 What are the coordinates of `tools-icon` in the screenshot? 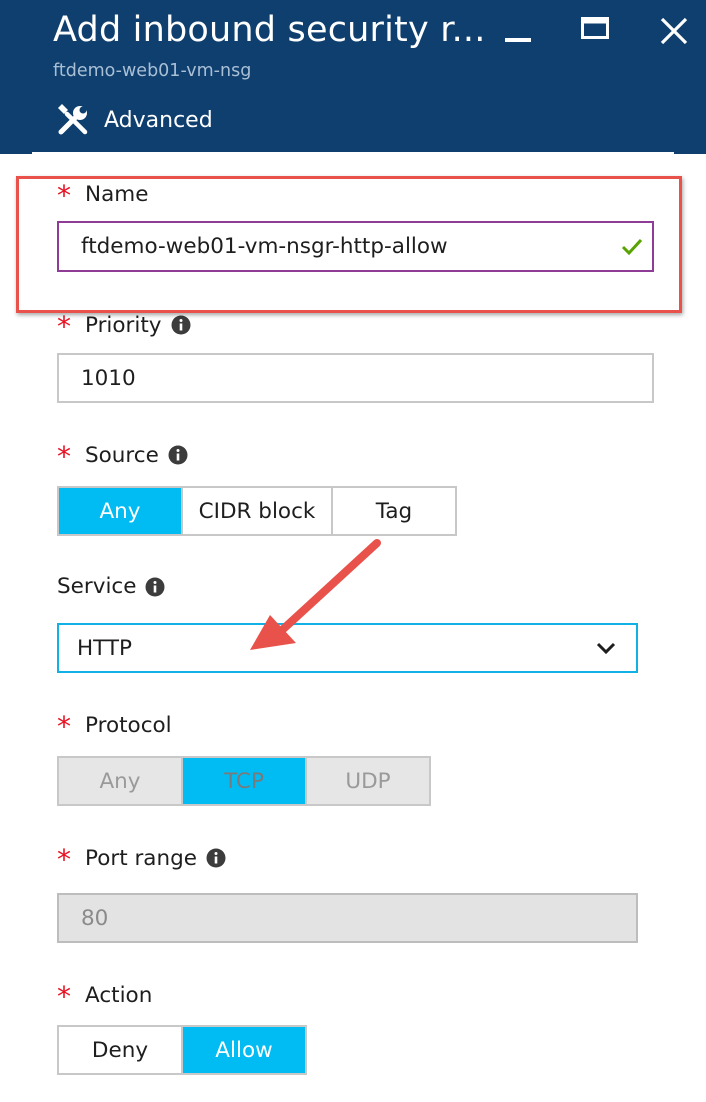 It's located at (73, 119).